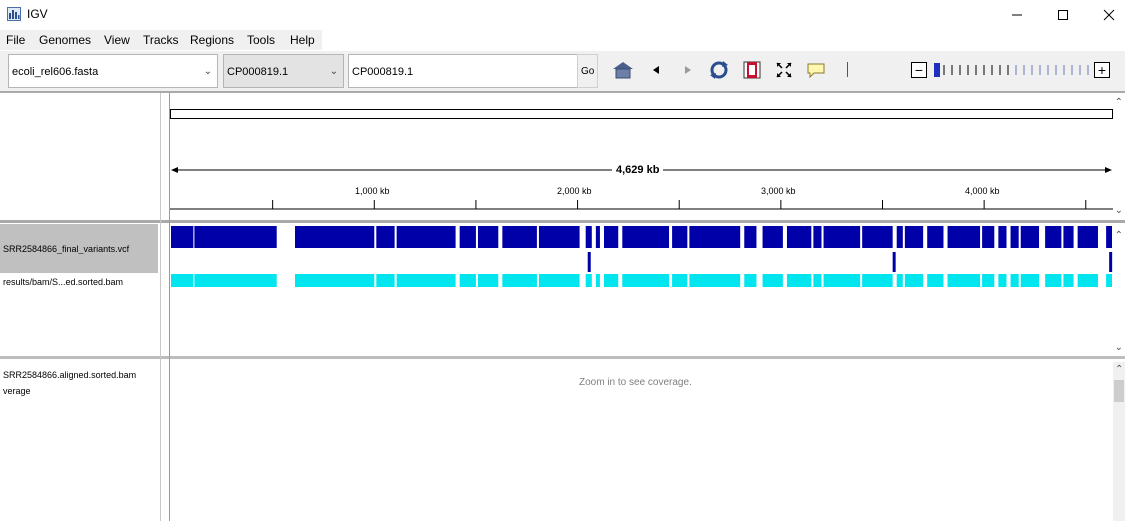 The image size is (1125, 521). Describe the element at coordinates (623, 70) in the screenshot. I see `home-button` at that location.